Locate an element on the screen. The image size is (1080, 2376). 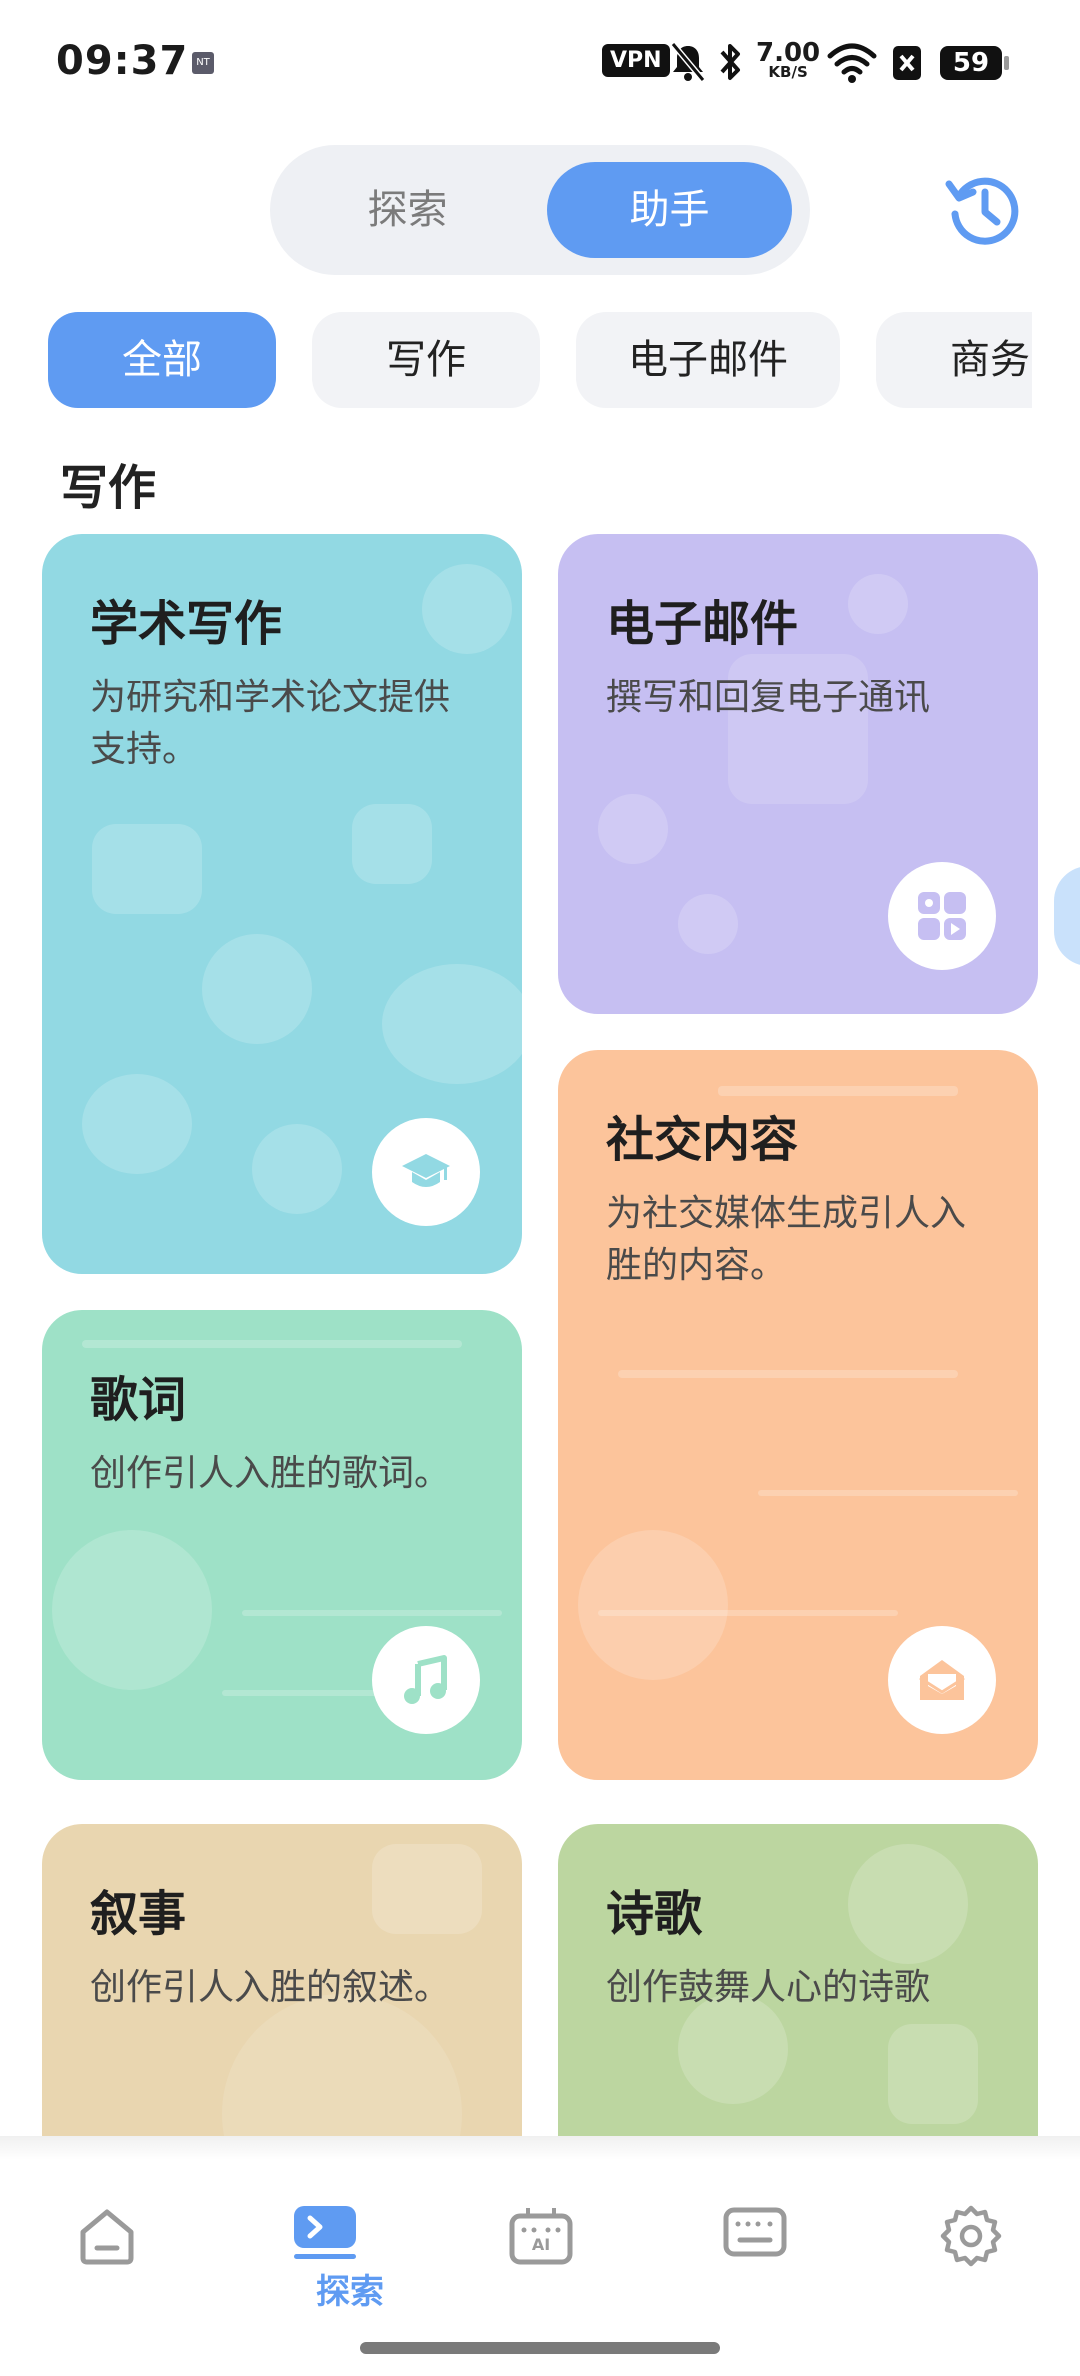
card-description: 创作引人入胜的歌词。 is located at coordinates (270, 1473).